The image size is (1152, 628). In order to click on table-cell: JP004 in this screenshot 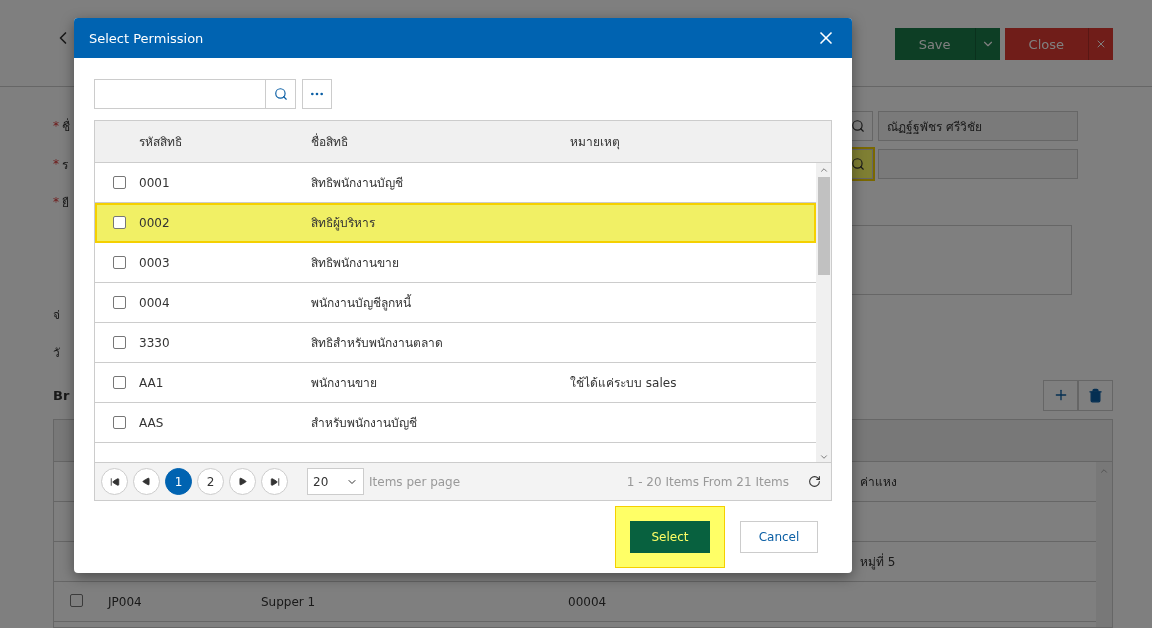, I will do `click(125, 601)`.